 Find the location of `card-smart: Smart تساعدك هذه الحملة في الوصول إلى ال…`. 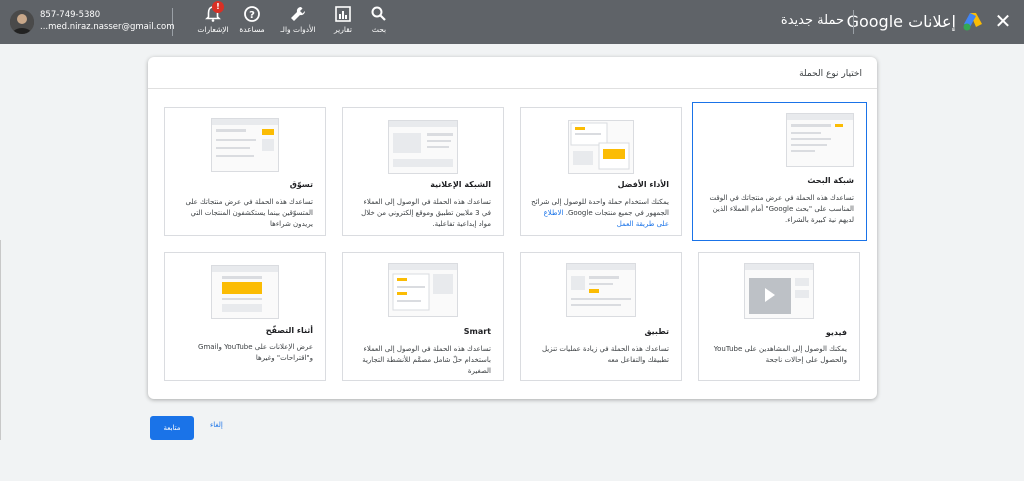

card-smart: Smart تساعدك هذه الحملة في الوصول إلى ال… is located at coordinates (423, 316).